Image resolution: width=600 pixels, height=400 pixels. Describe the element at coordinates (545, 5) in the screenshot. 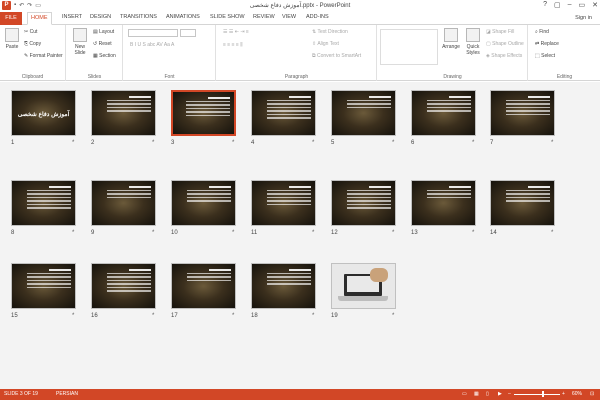

I see `help-icon: ?` at that location.